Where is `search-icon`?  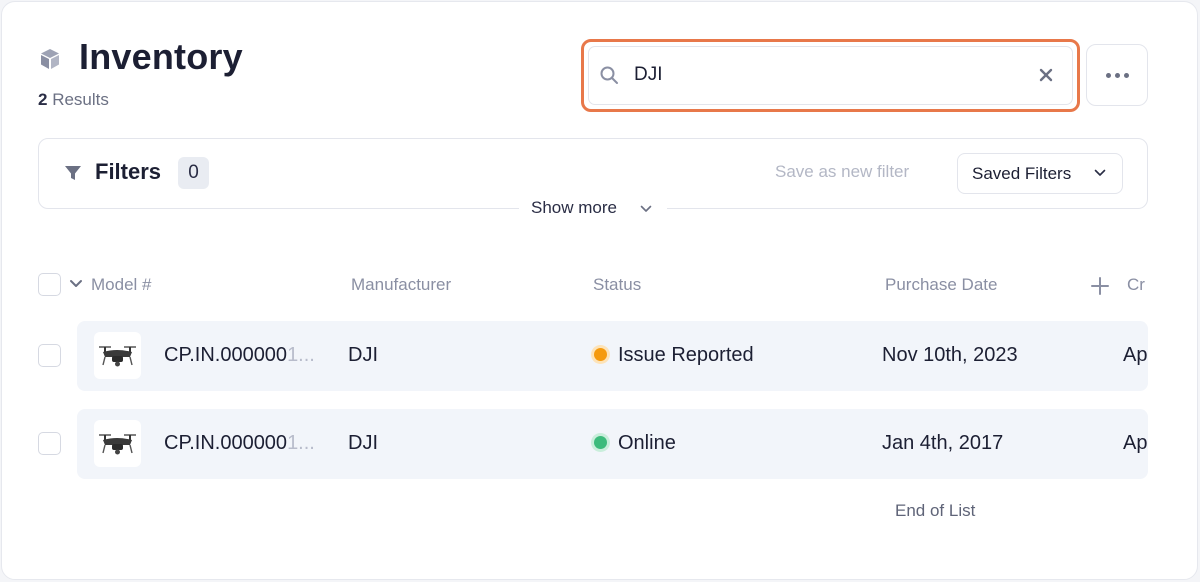
search-icon is located at coordinates (609, 75).